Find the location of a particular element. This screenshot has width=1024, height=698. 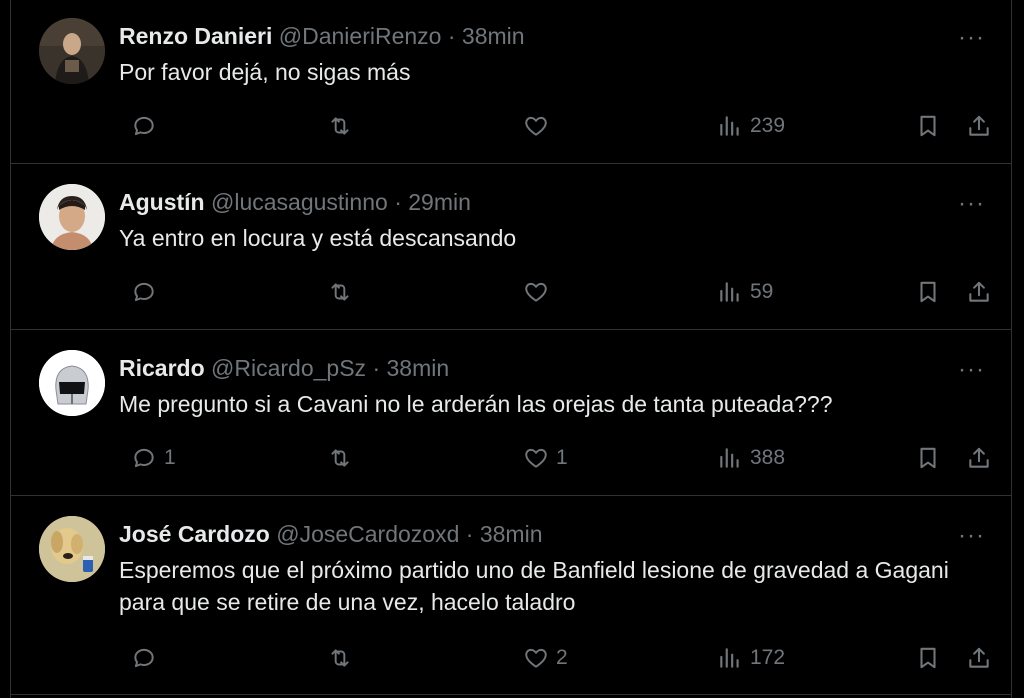

view-count: 59 is located at coordinates (762, 291).